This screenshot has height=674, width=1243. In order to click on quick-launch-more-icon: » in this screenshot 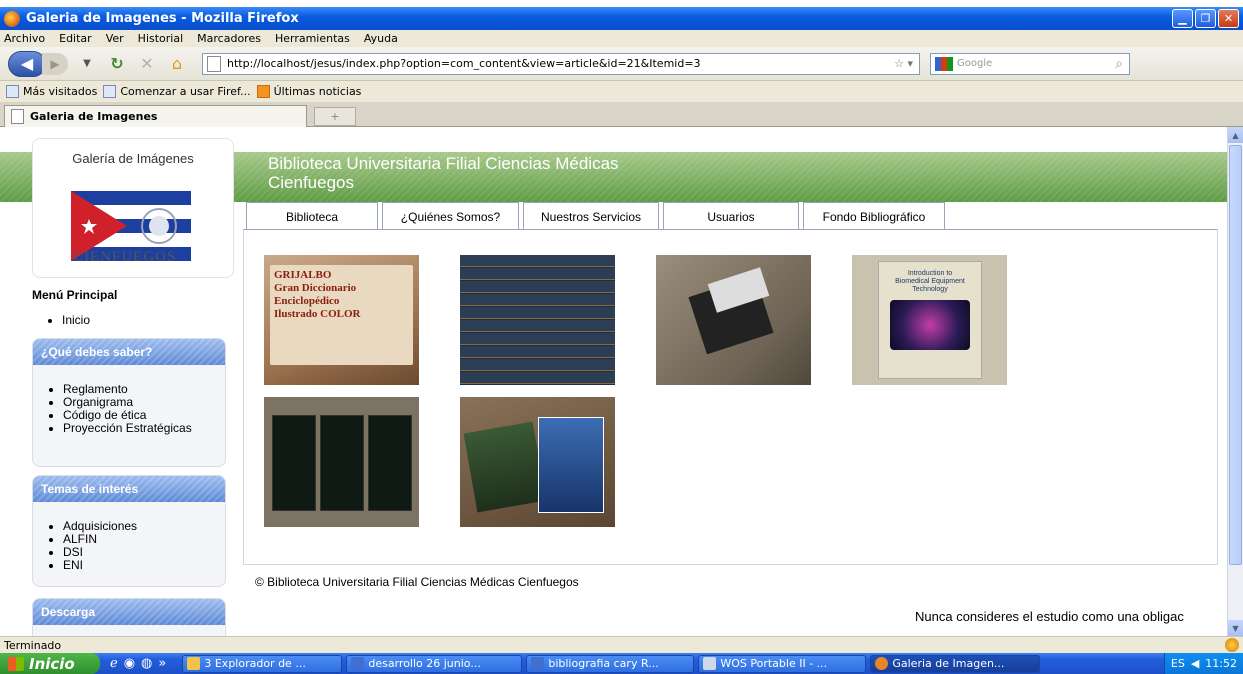, I will do `click(162, 663)`.